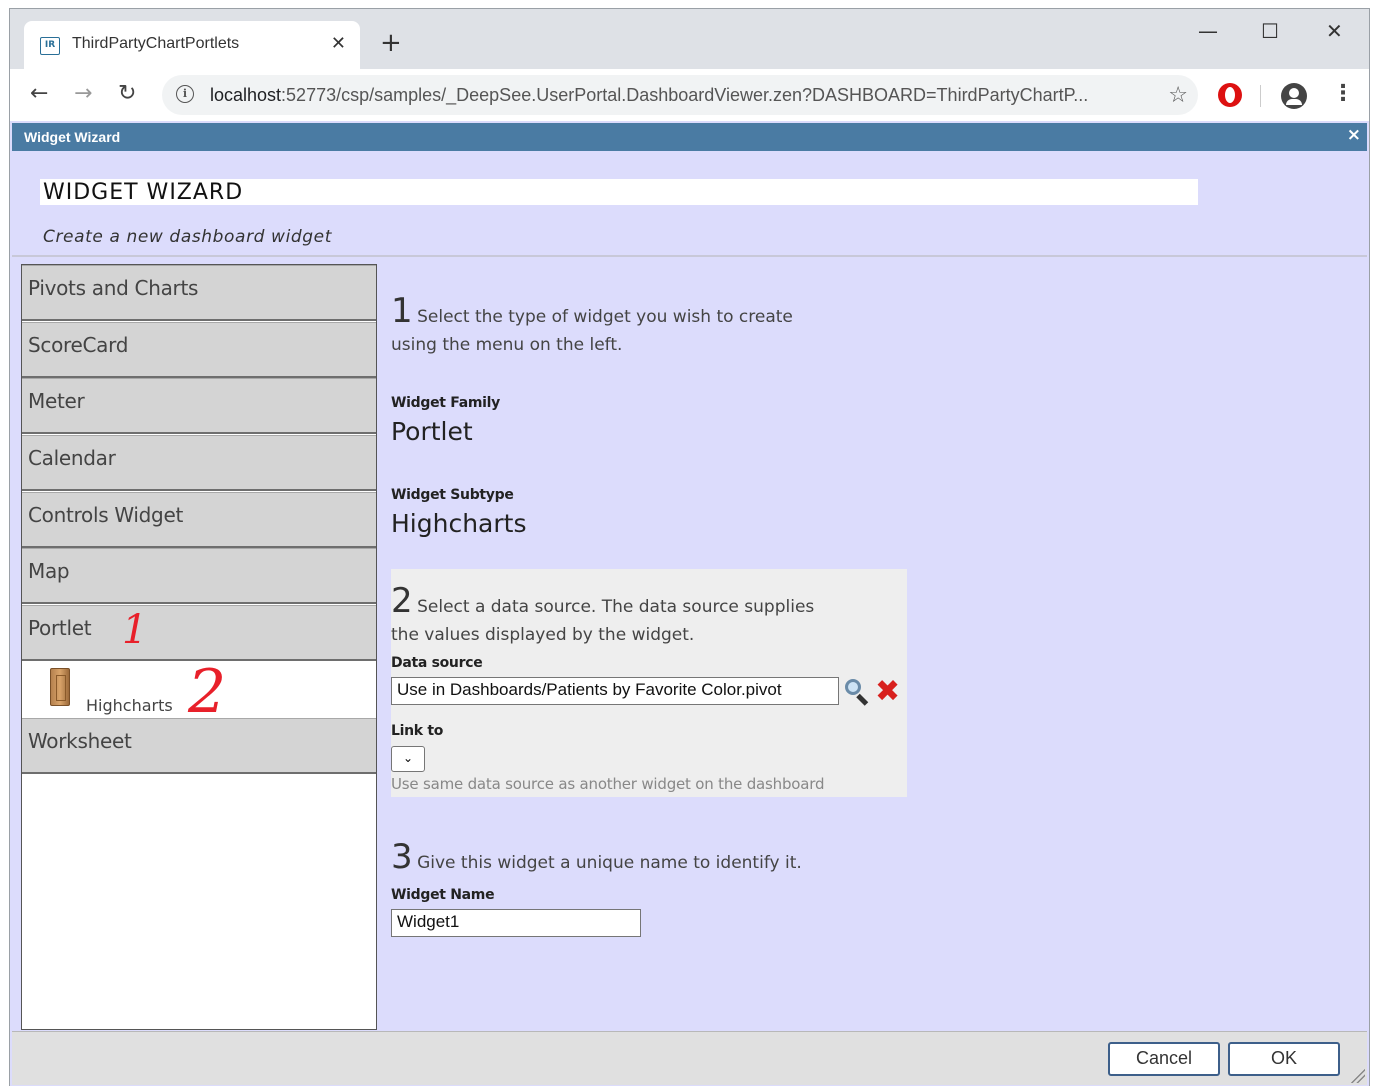 The width and height of the screenshot is (1375, 1086). What do you see at coordinates (417, 731) in the screenshot?
I see `link-to-label: Link to` at bounding box center [417, 731].